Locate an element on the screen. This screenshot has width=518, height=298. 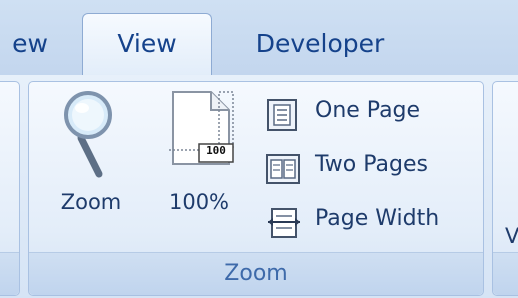
zoom-100-button-label: 100% is located at coordinates (199, 202).